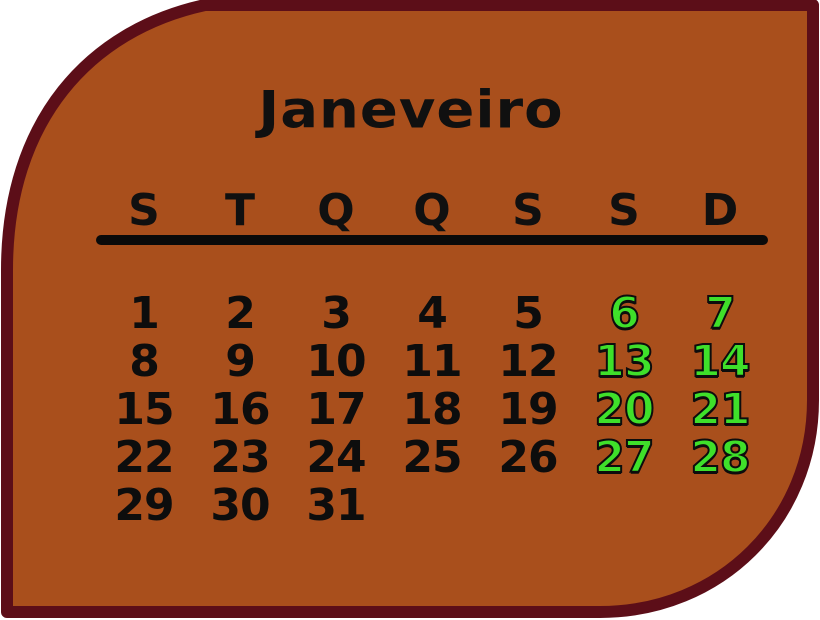 The height and width of the screenshot is (620, 820). I want to click on weekday-label: D, so click(720, 210).